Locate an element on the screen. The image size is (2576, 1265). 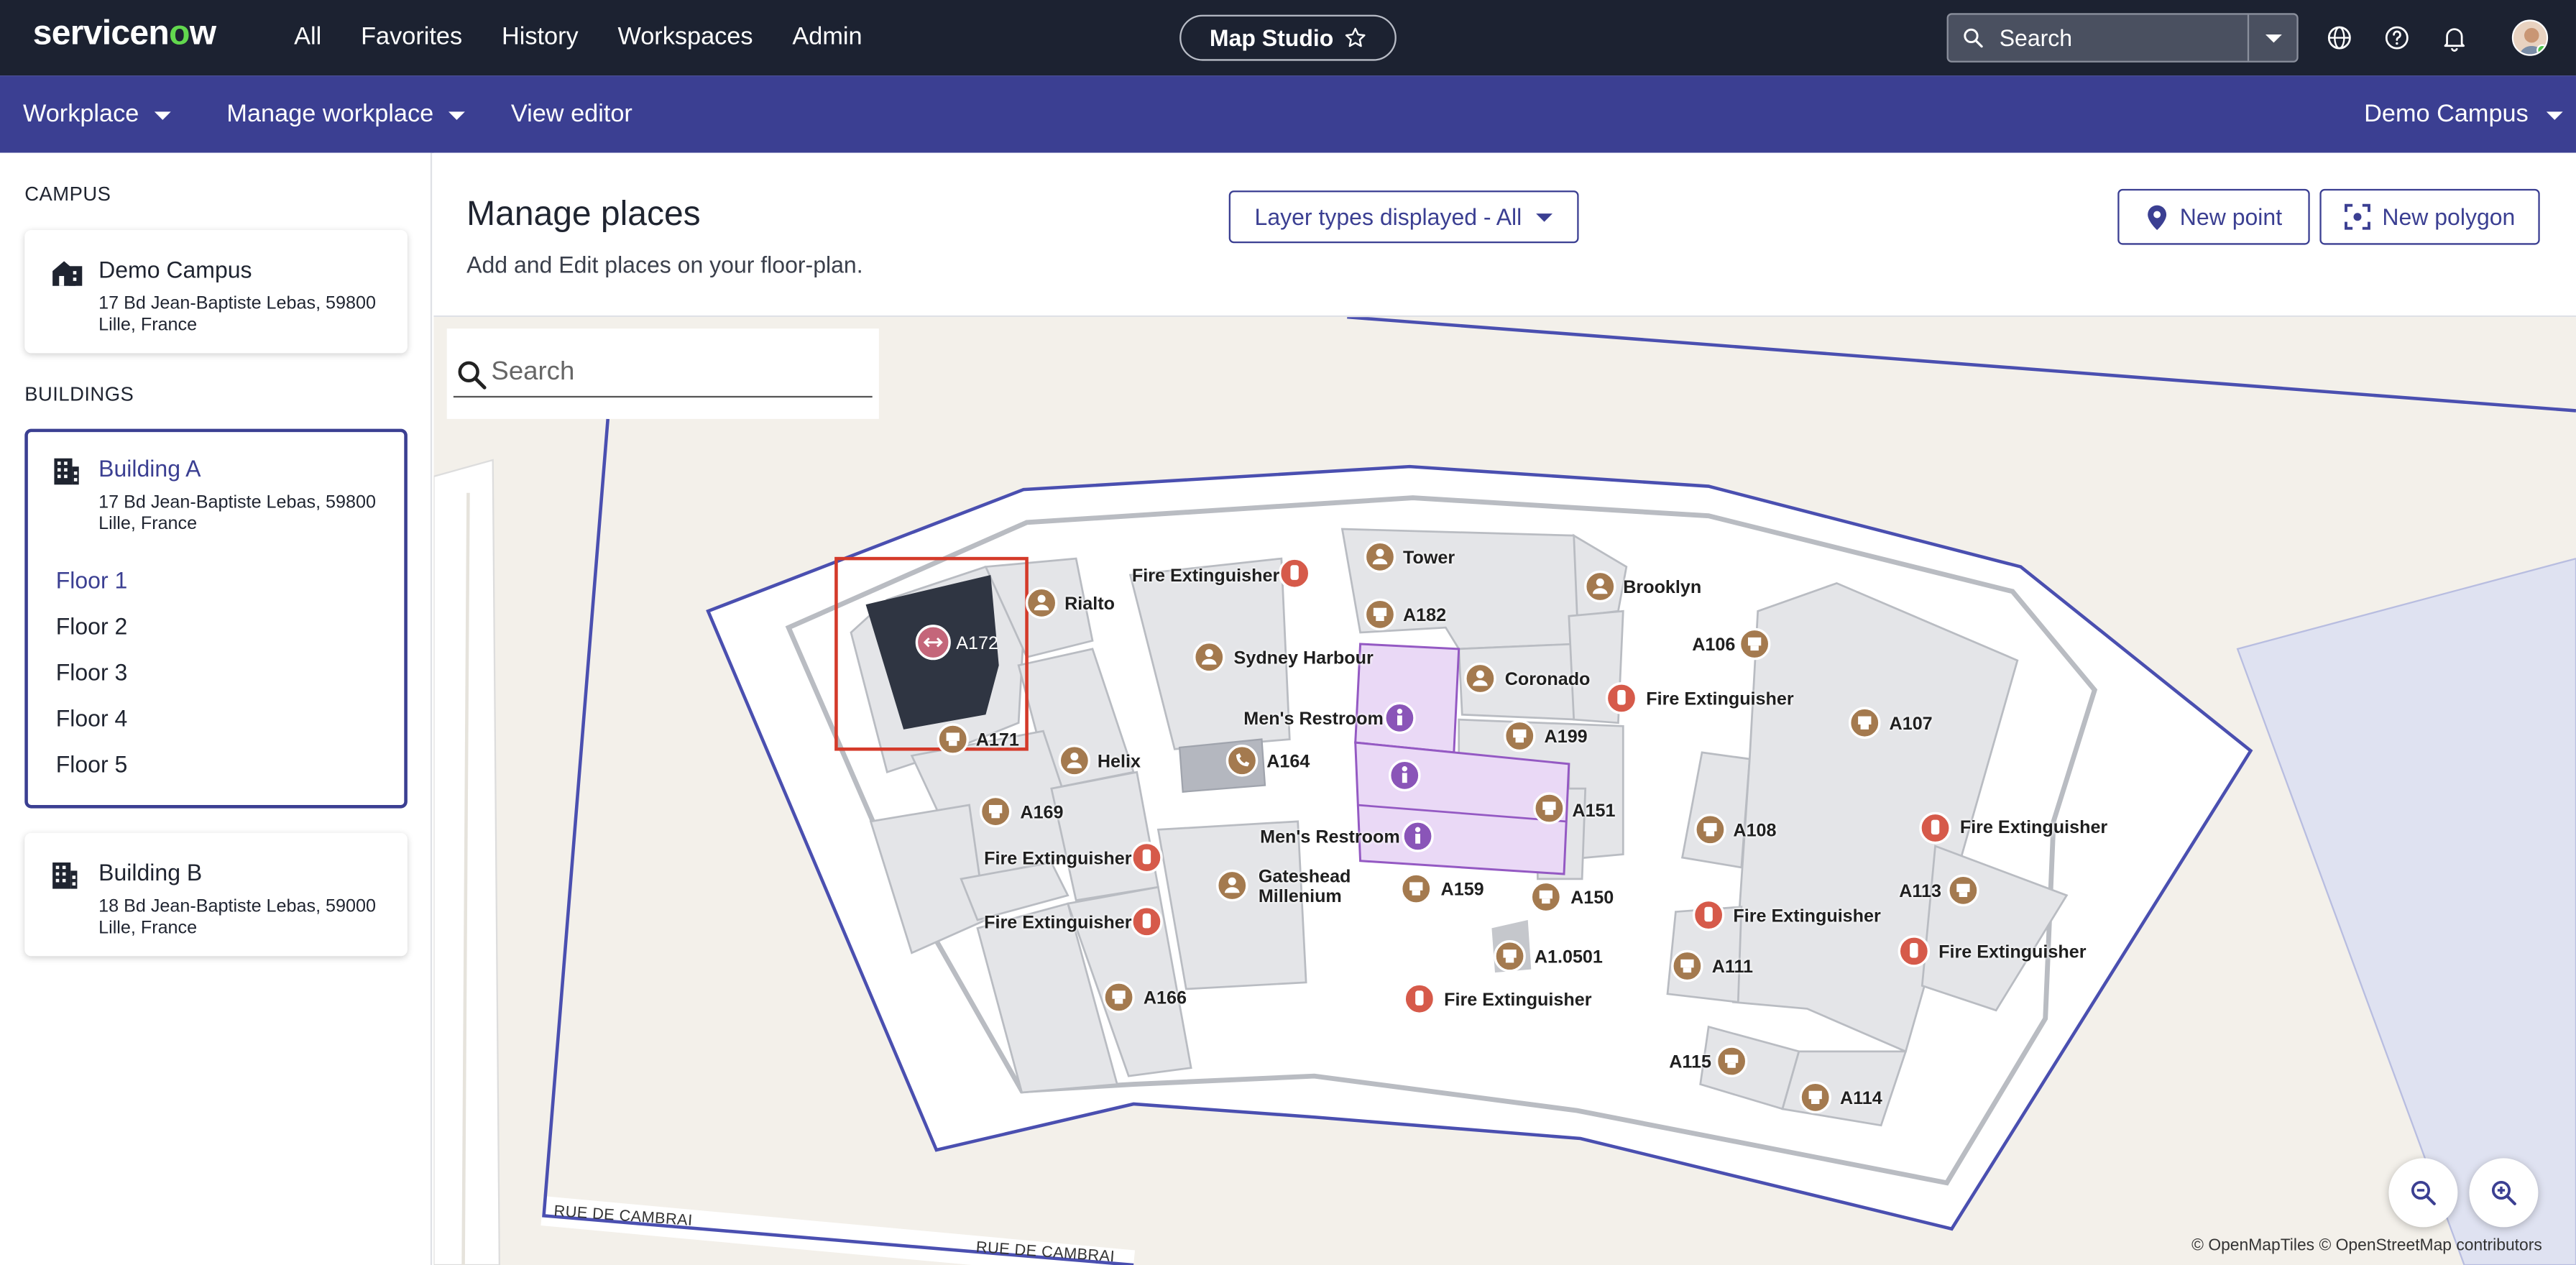
top-nav: All Favorites History Workspaces Admin is located at coordinates (578, 37).